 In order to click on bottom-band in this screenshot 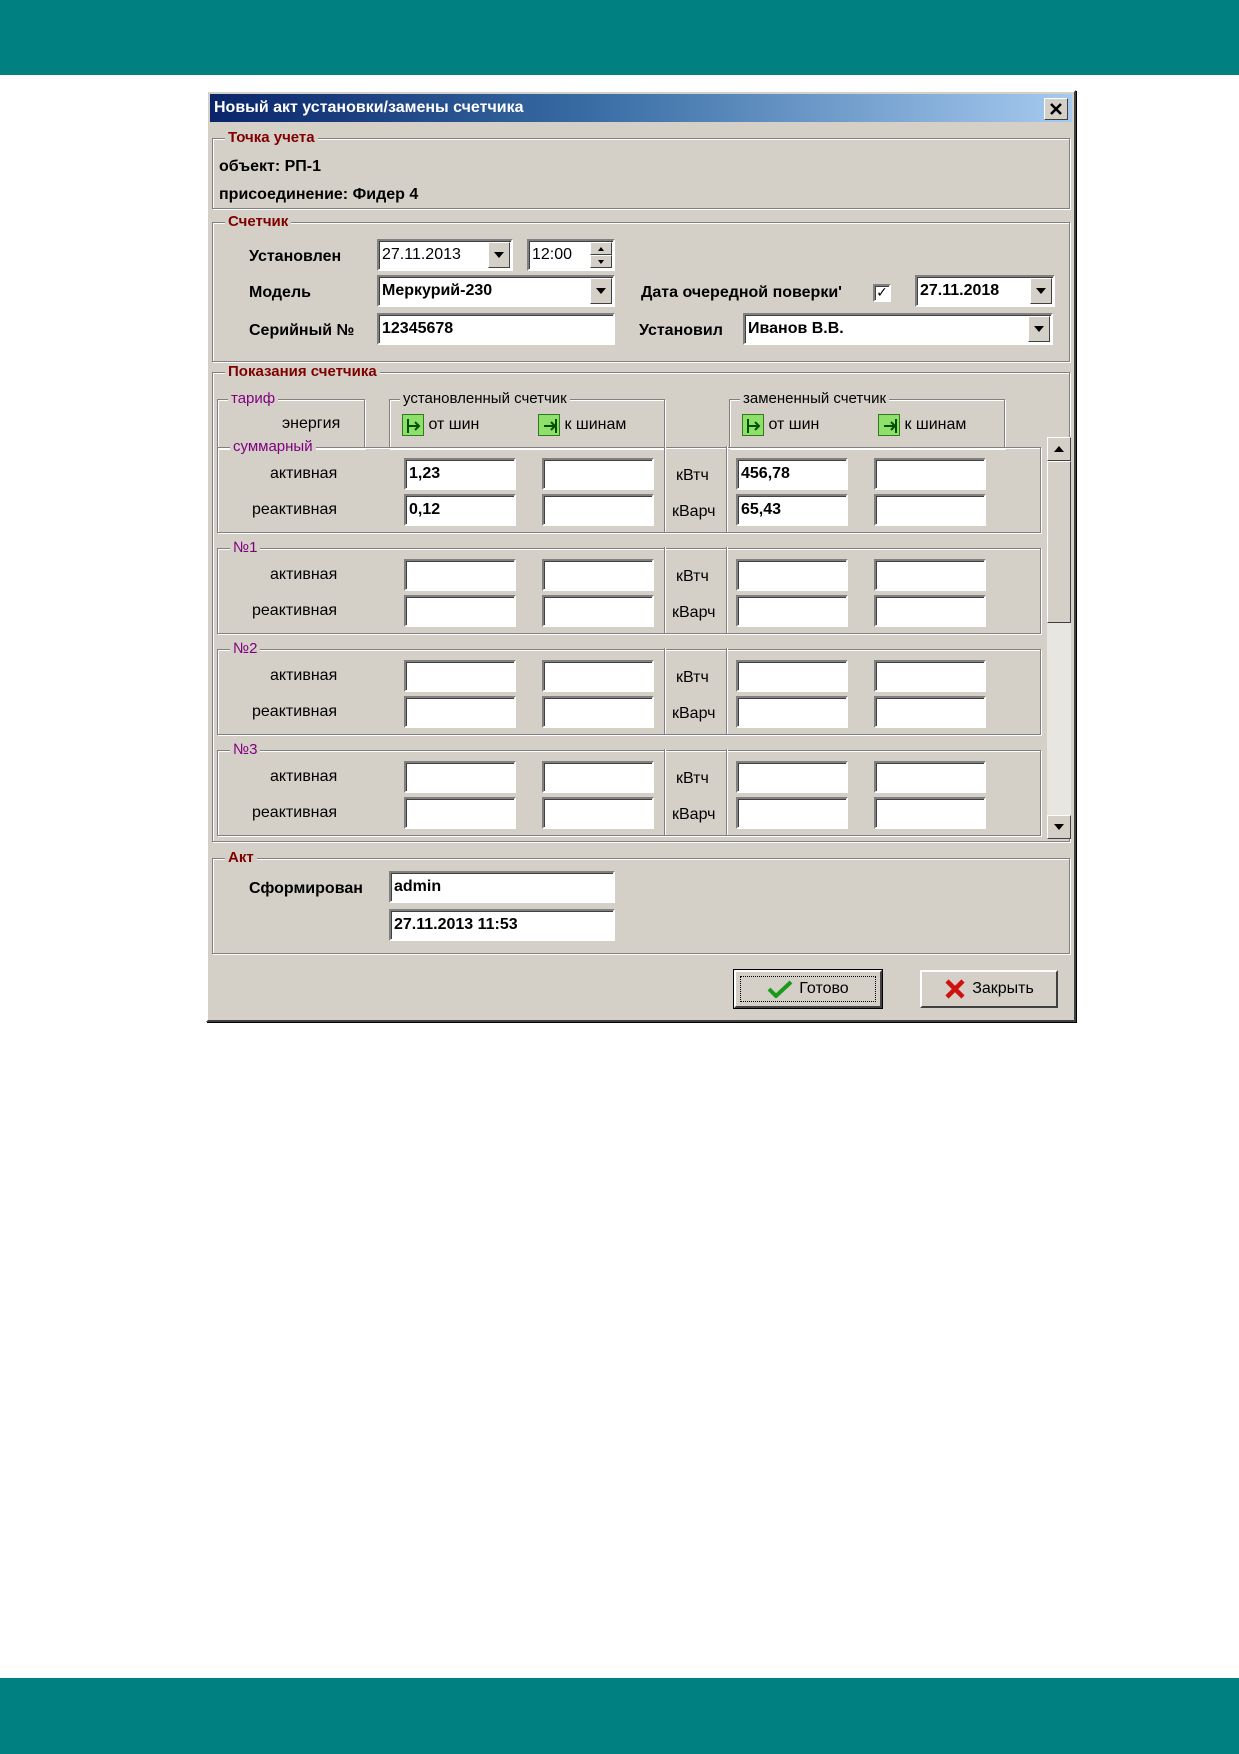, I will do `click(619, 1716)`.